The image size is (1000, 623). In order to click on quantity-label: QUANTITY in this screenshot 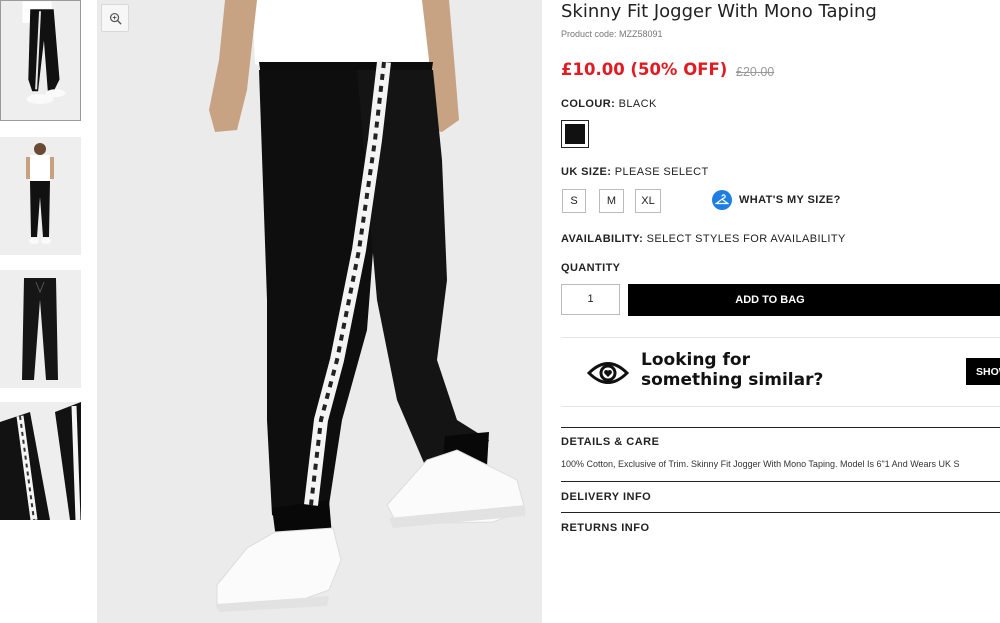, I will do `click(591, 268)`.